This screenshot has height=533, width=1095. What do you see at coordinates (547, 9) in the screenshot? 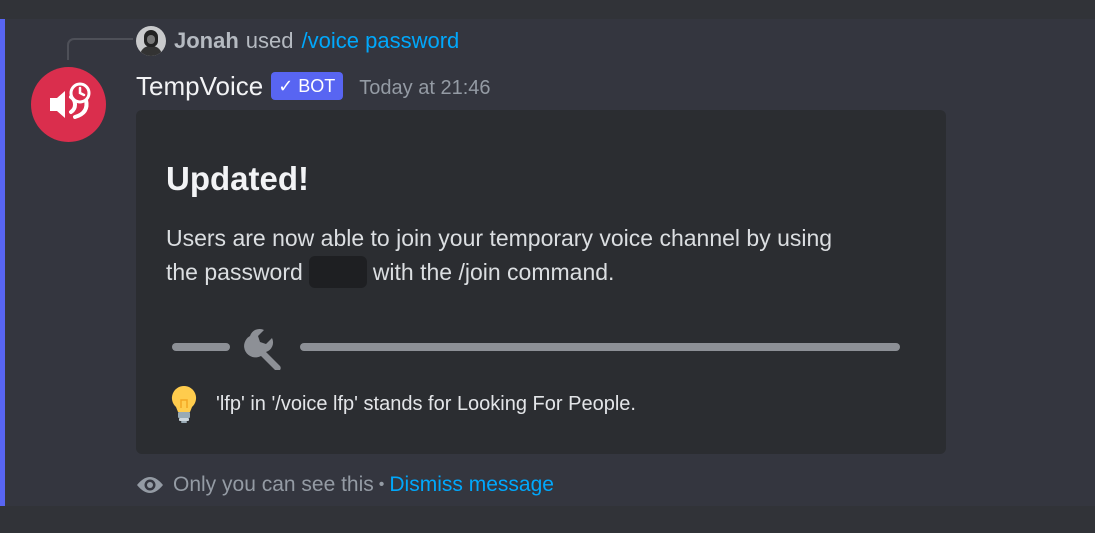
I see `previous-area` at bounding box center [547, 9].